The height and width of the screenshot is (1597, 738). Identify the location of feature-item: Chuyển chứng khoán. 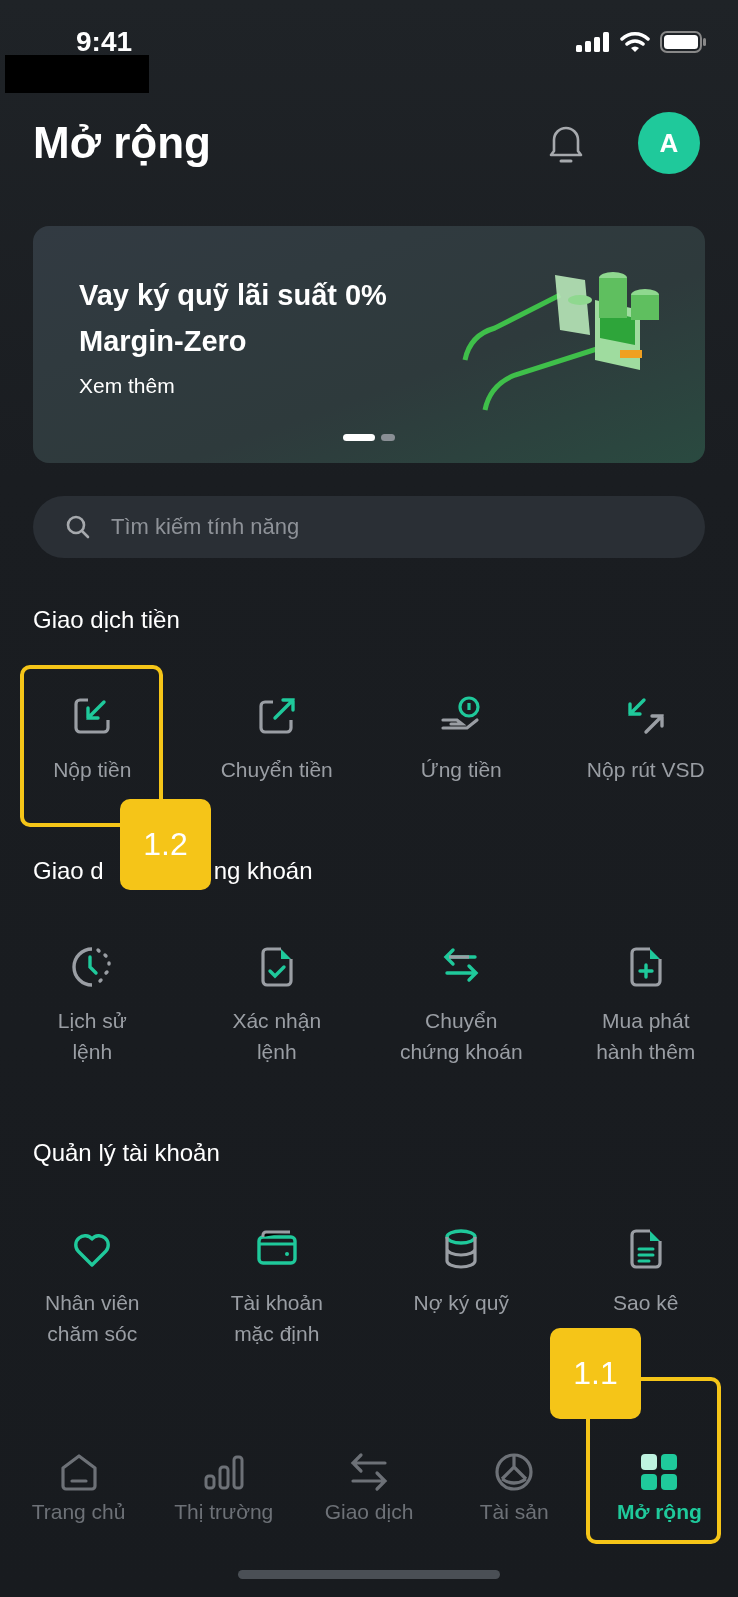
(461, 1006).